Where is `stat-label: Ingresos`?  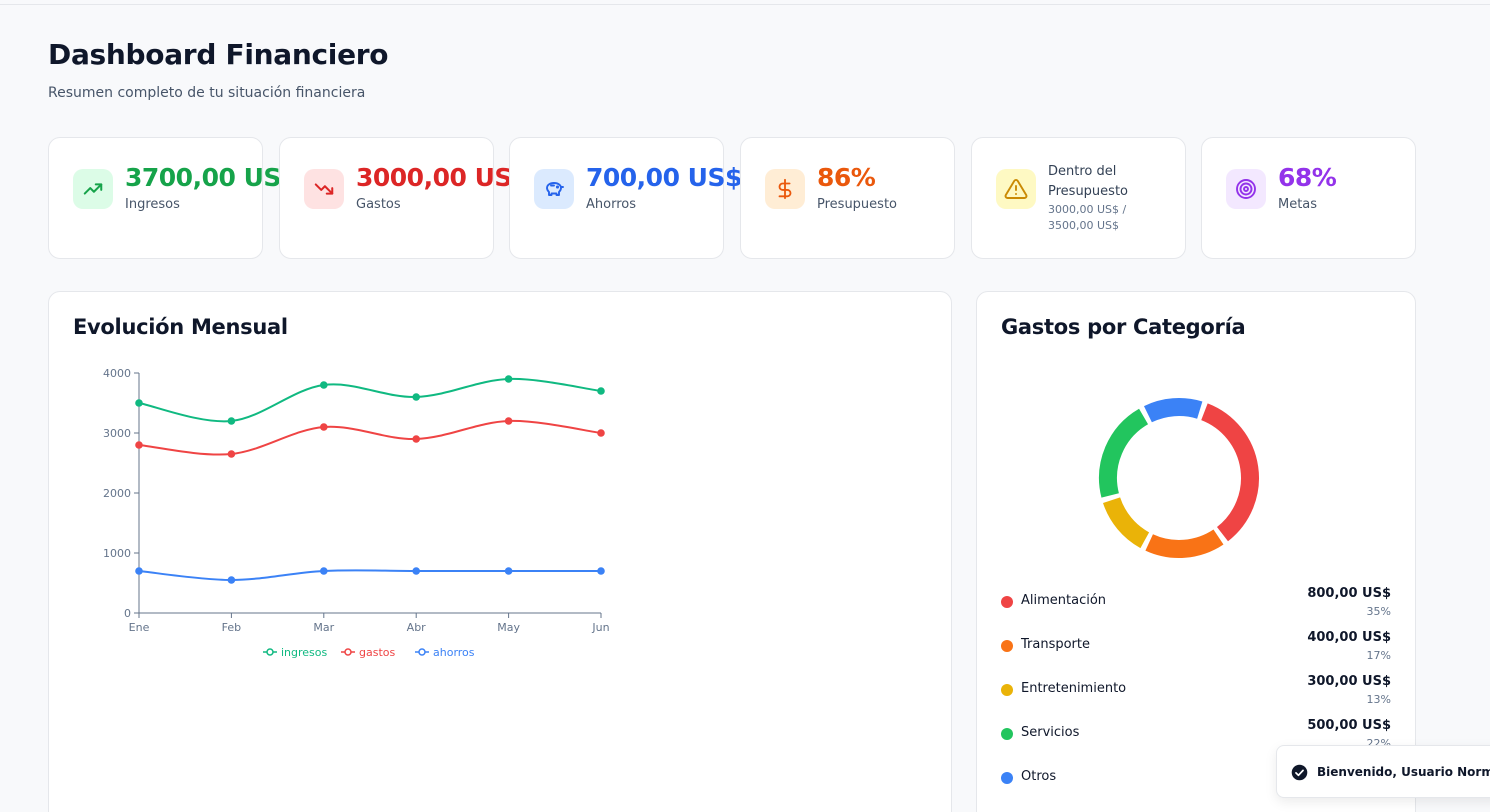
stat-label: Ingresos is located at coordinates (152, 204).